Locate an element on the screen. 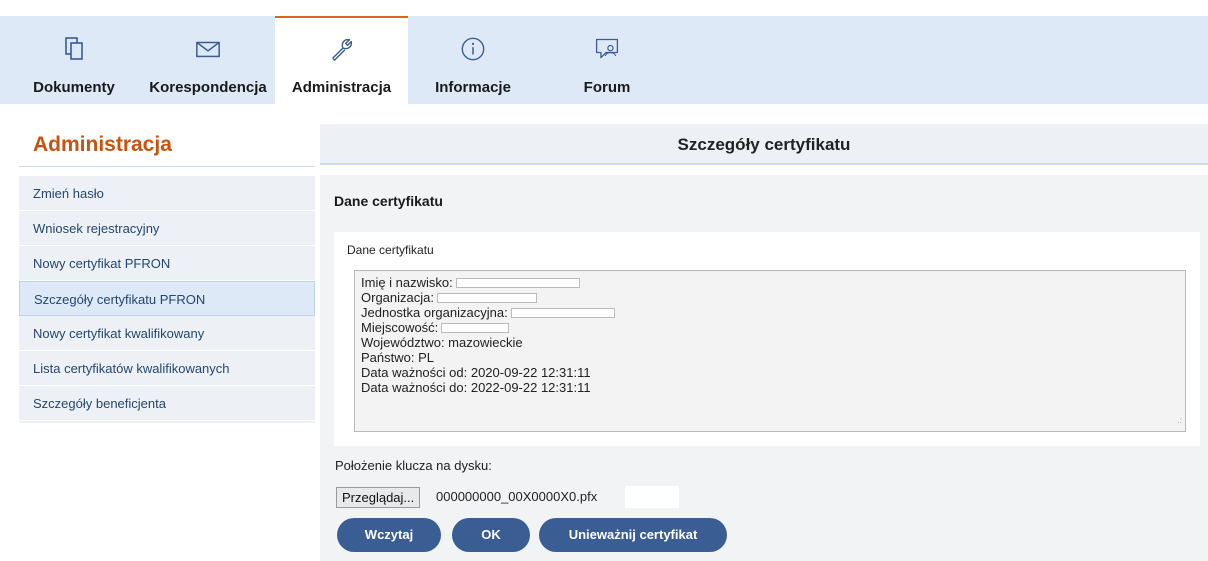 This screenshot has height=561, width=1208. cert-name-label: Imię i nazwisko: is located at coordinates (407, 282).